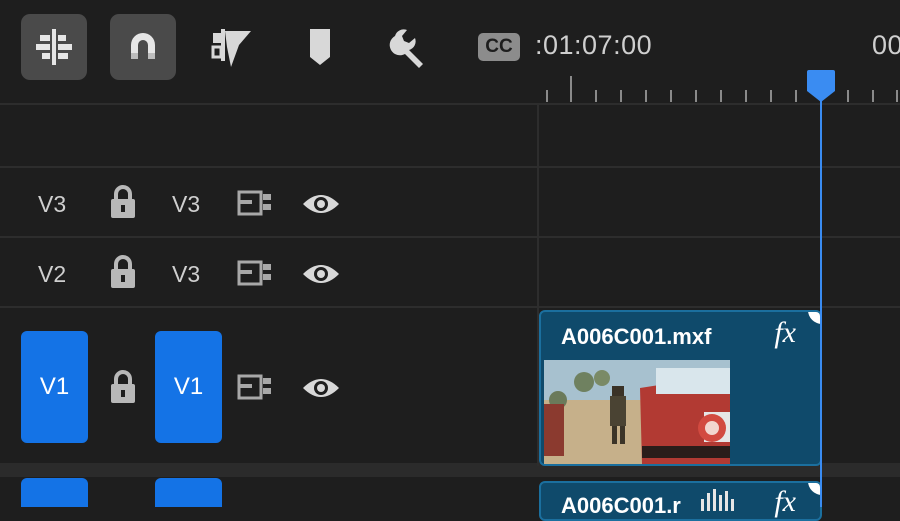  I want to click on settings-tool-button, so click(410, 47).